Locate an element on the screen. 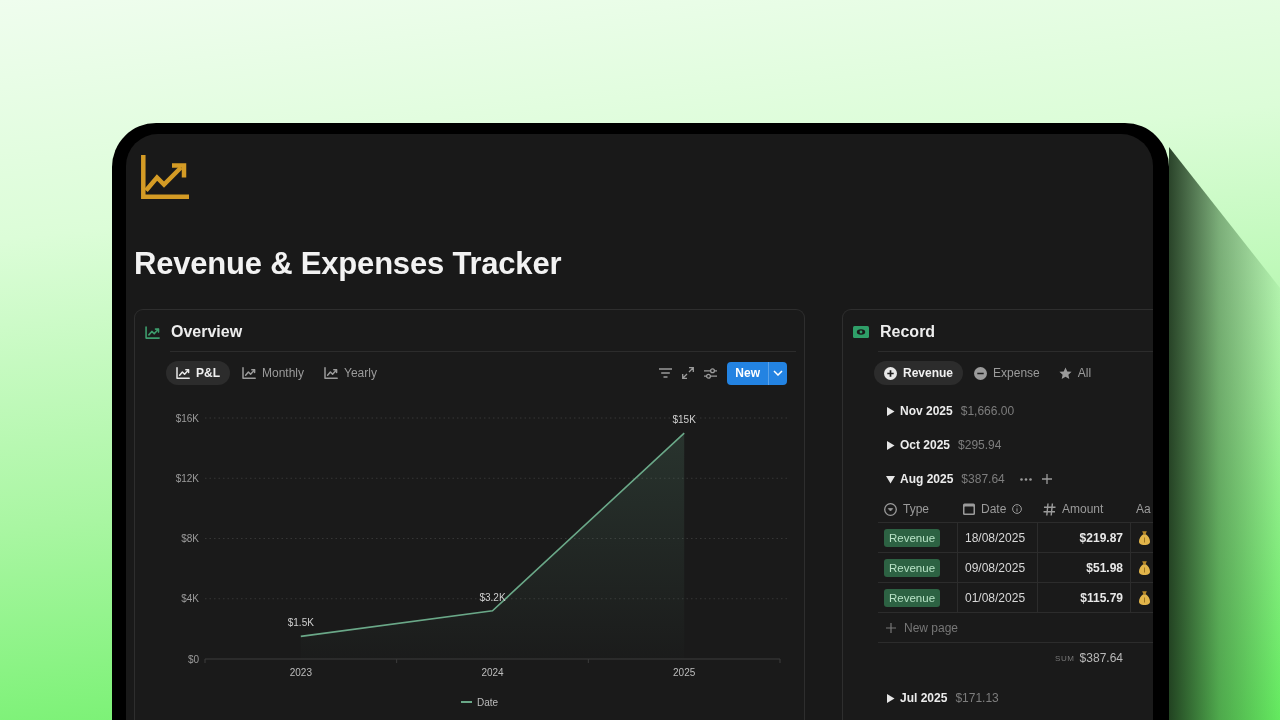  plus-circle-icon is located at coordinates (890, 373).